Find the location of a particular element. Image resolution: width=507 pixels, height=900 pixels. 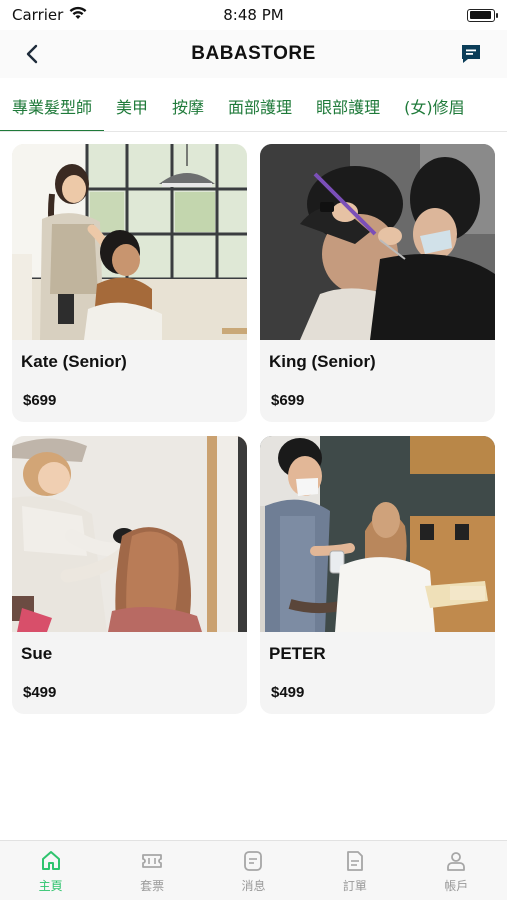

tab-orders-label: 訂單 is located at coordinates (354, 886).